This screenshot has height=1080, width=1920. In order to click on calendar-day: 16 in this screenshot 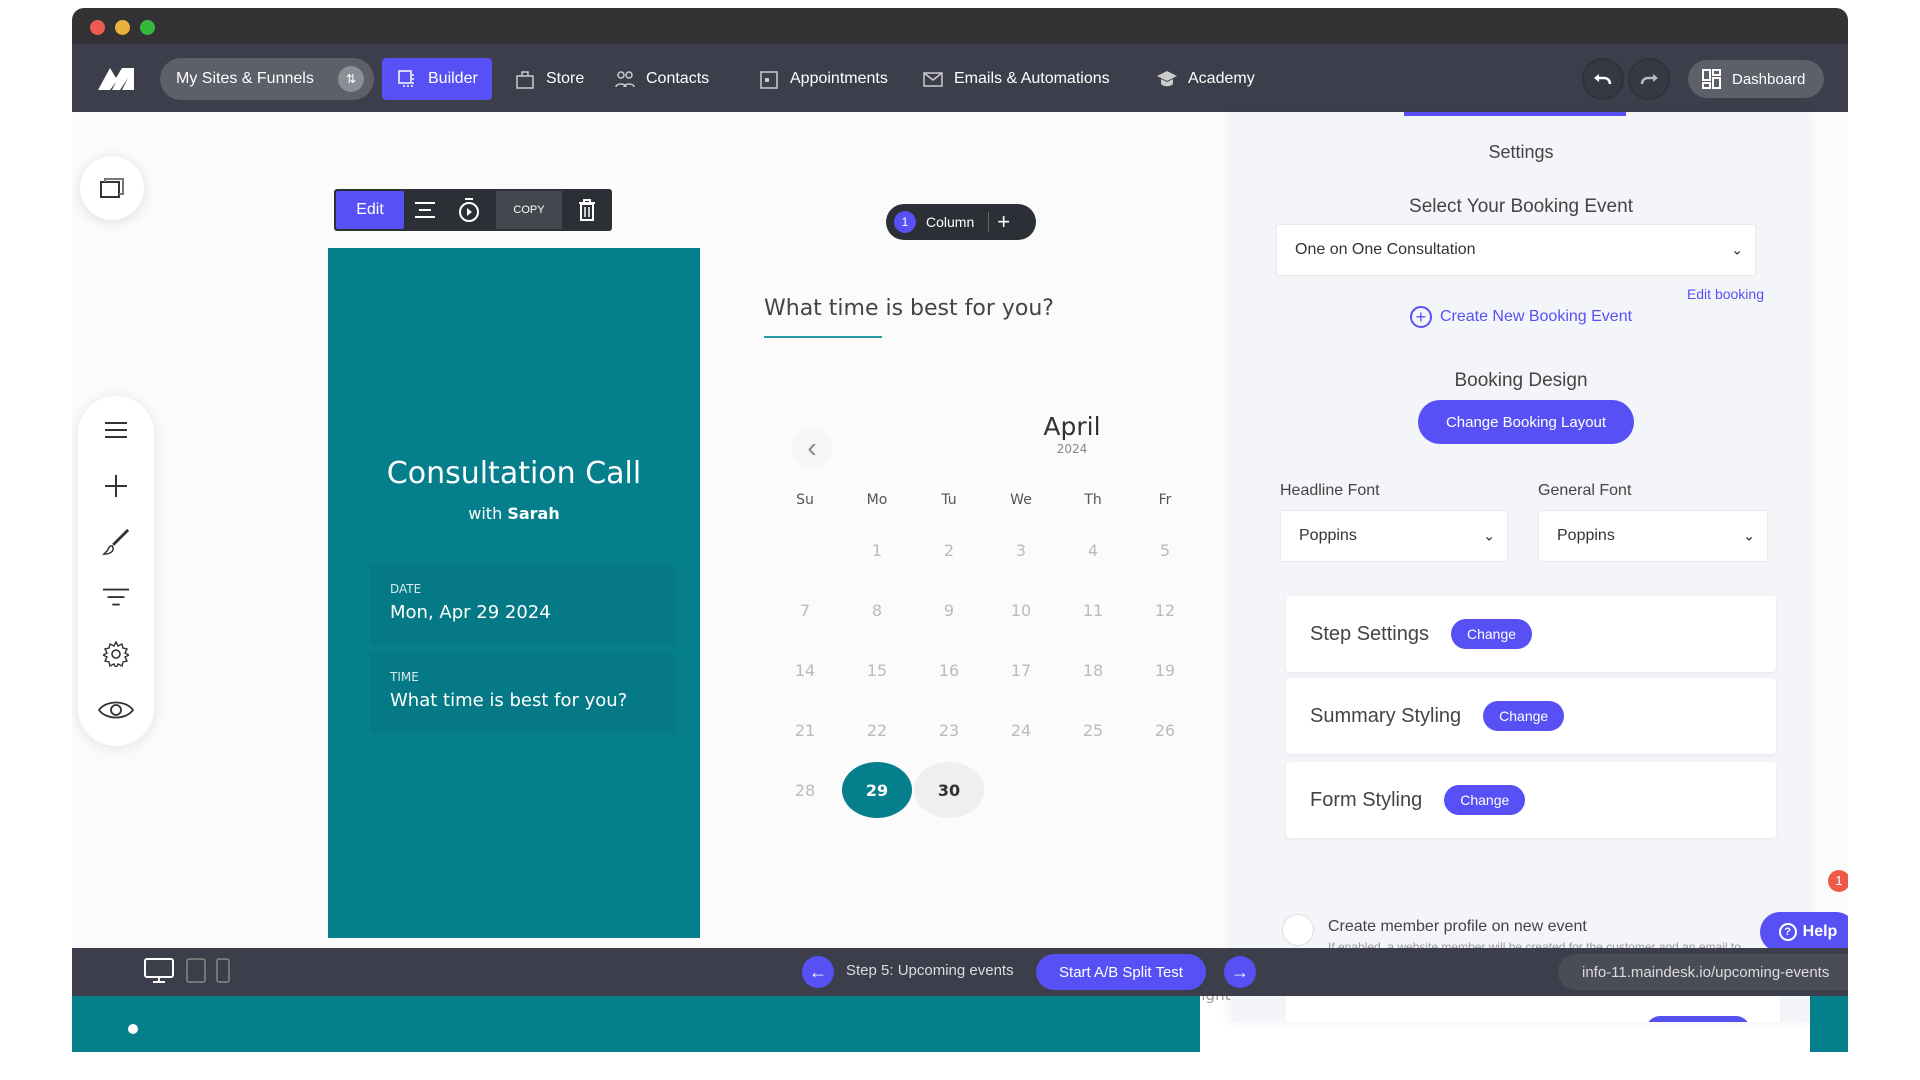, I will do `click(949, 670)`.